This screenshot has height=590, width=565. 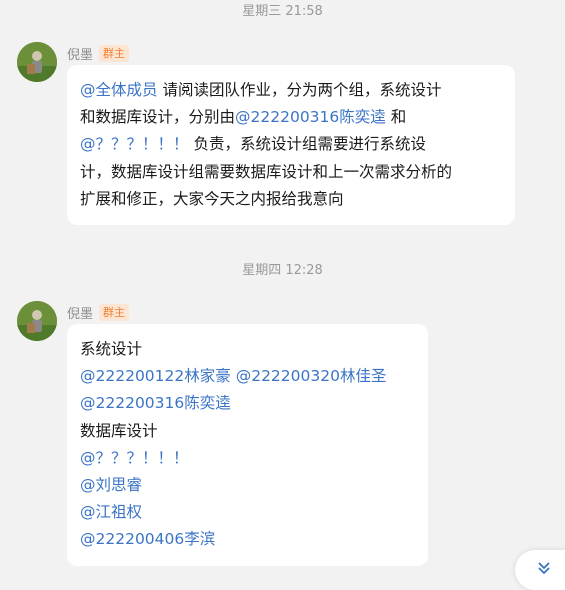 What do you see at coordinates (247, 485) in the screenshot?
I see `message-line: @刘思睿` at bounding box center [247, 485].